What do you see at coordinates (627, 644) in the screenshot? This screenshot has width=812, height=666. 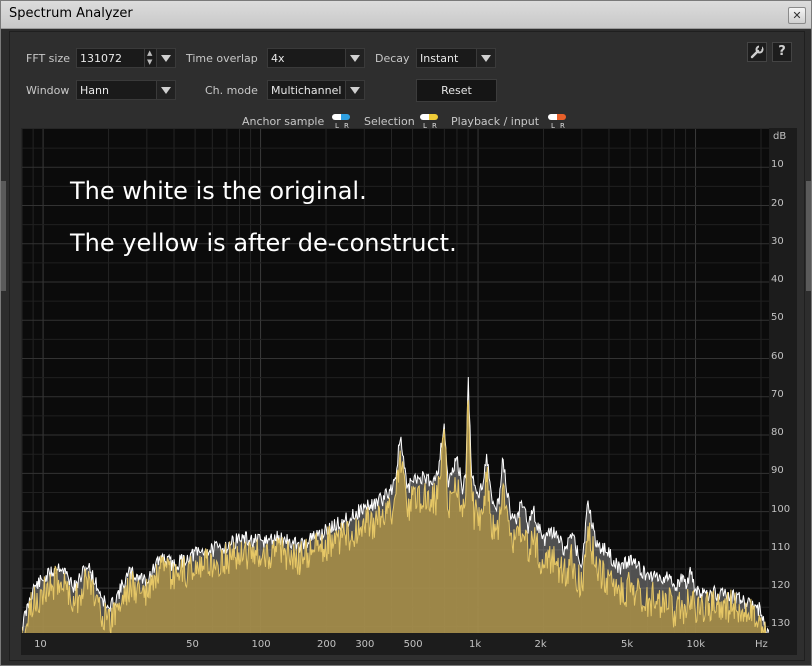 I see `x-tick-label: 5k` at bounding box center [627, 644].